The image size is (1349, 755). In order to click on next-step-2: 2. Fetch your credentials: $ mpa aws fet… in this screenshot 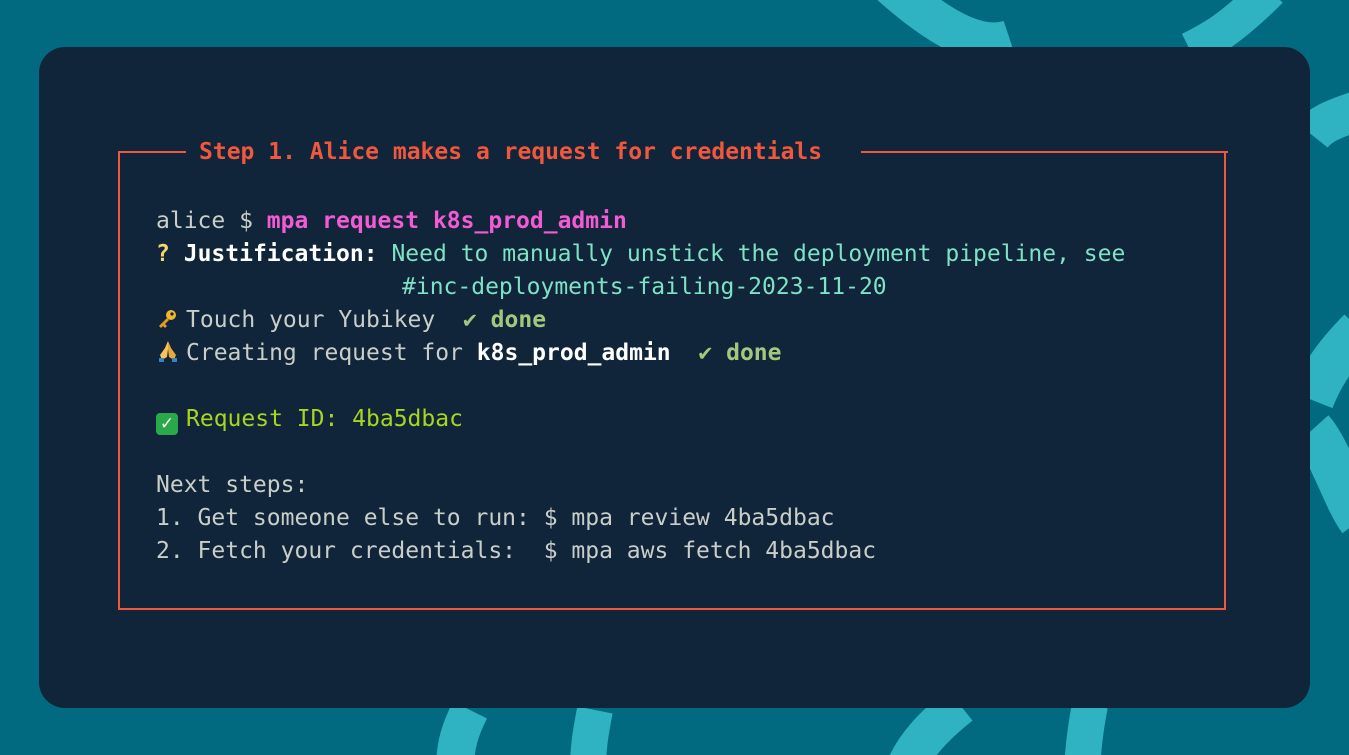, I will do `click(516, 551)`.